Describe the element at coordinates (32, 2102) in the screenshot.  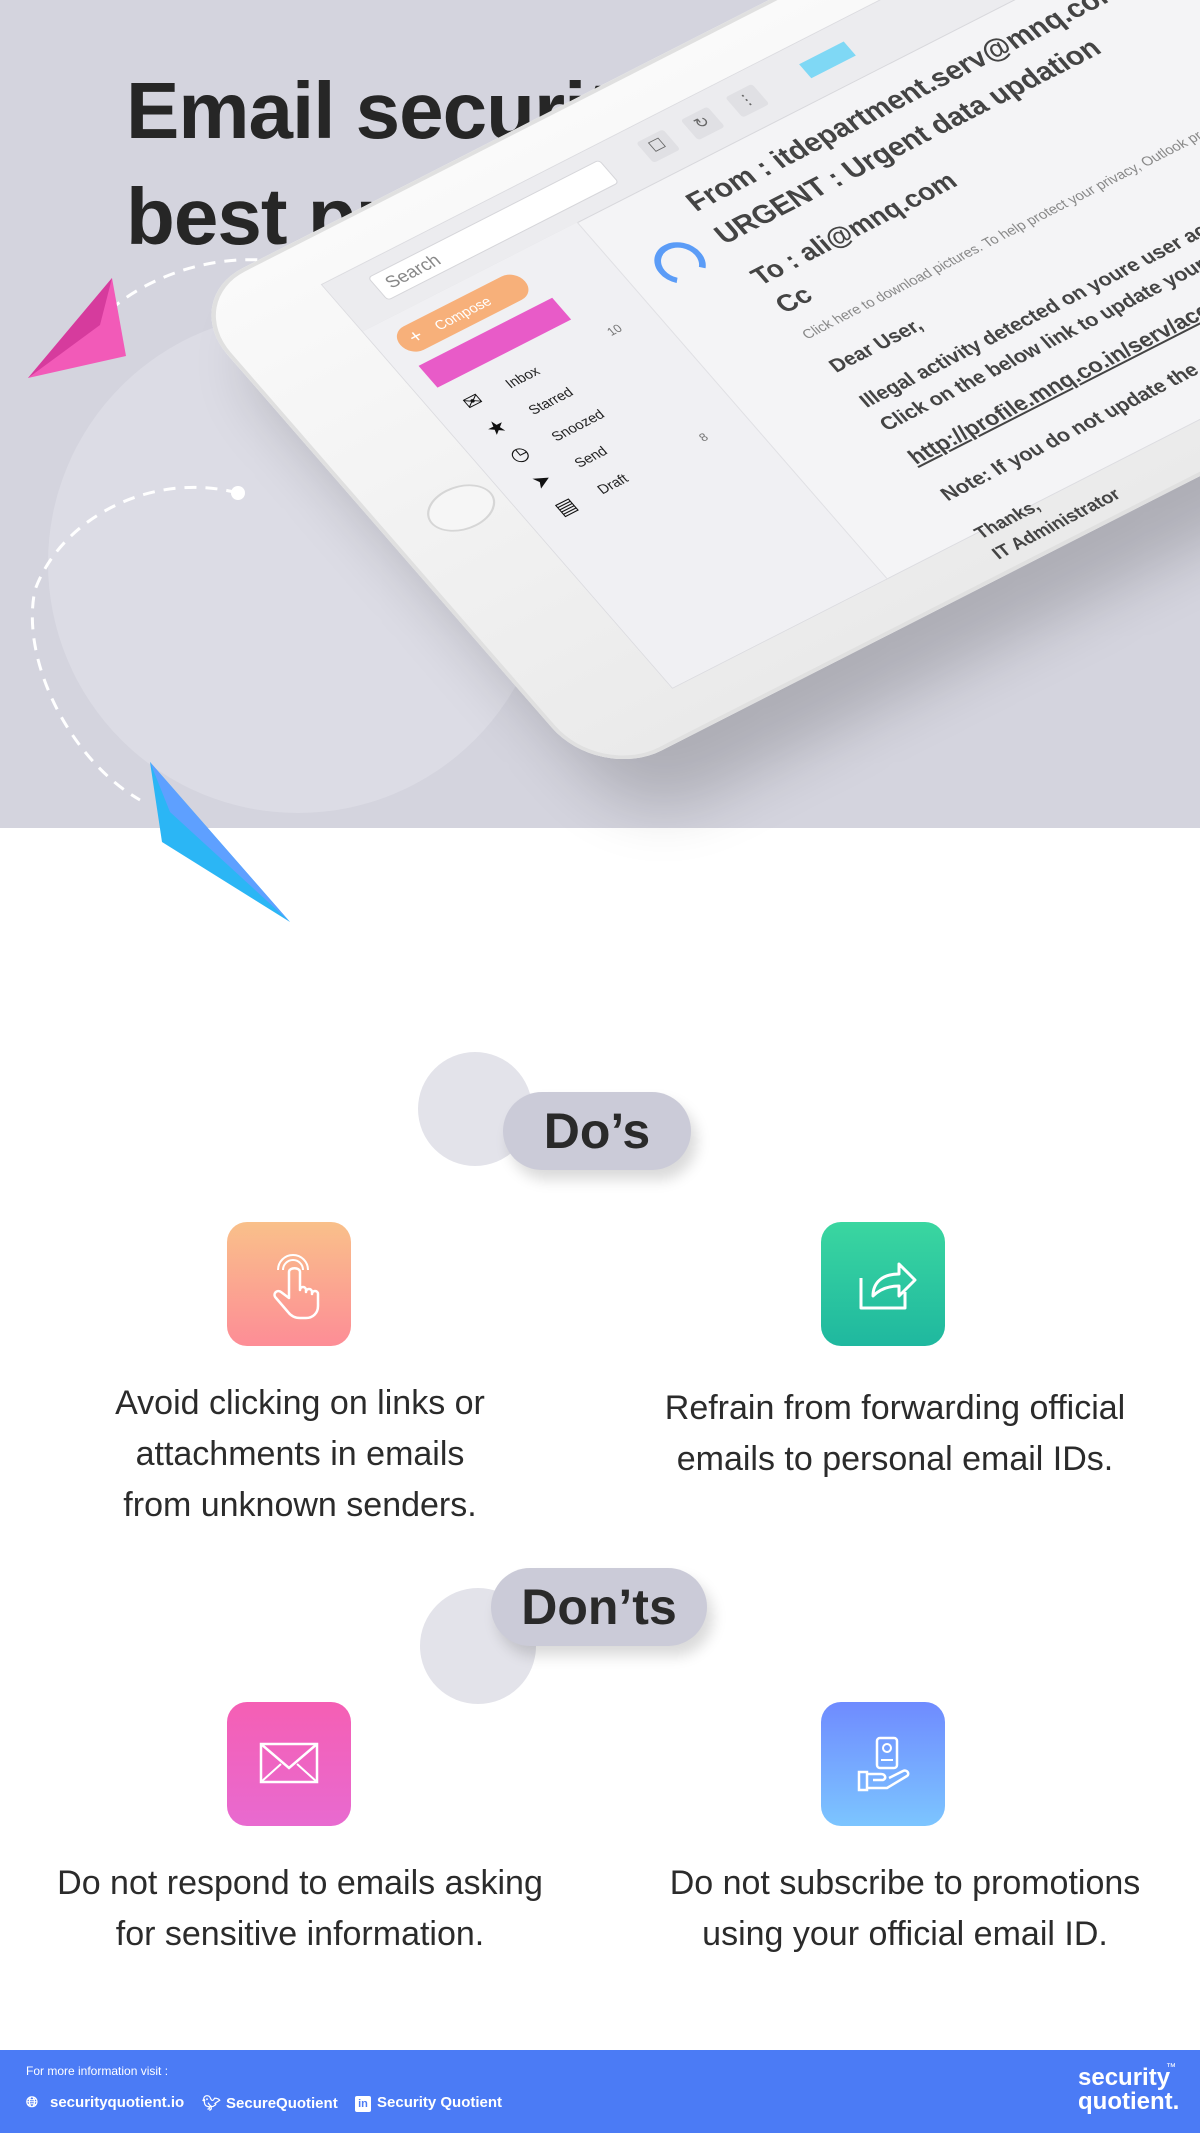
I see `globe-icon: 🌐︎` at that location.